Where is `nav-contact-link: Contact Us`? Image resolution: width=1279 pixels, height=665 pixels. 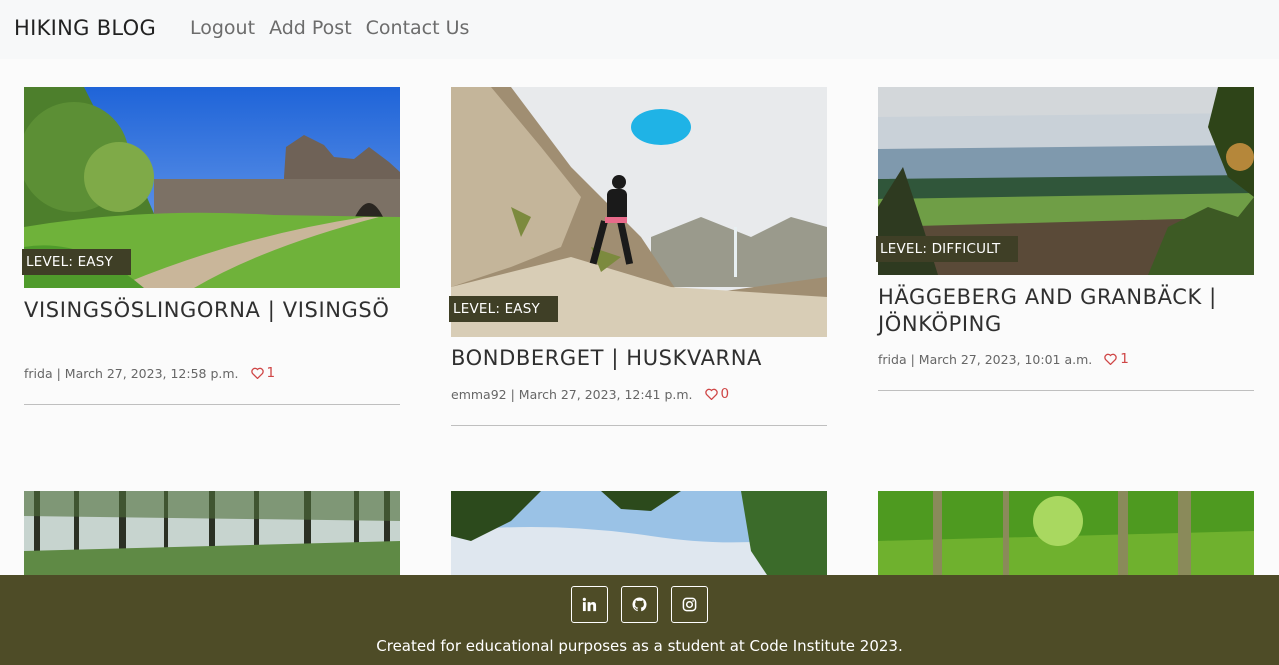 nav-contact-link: Contact Us is located at coordinates (418, 28).